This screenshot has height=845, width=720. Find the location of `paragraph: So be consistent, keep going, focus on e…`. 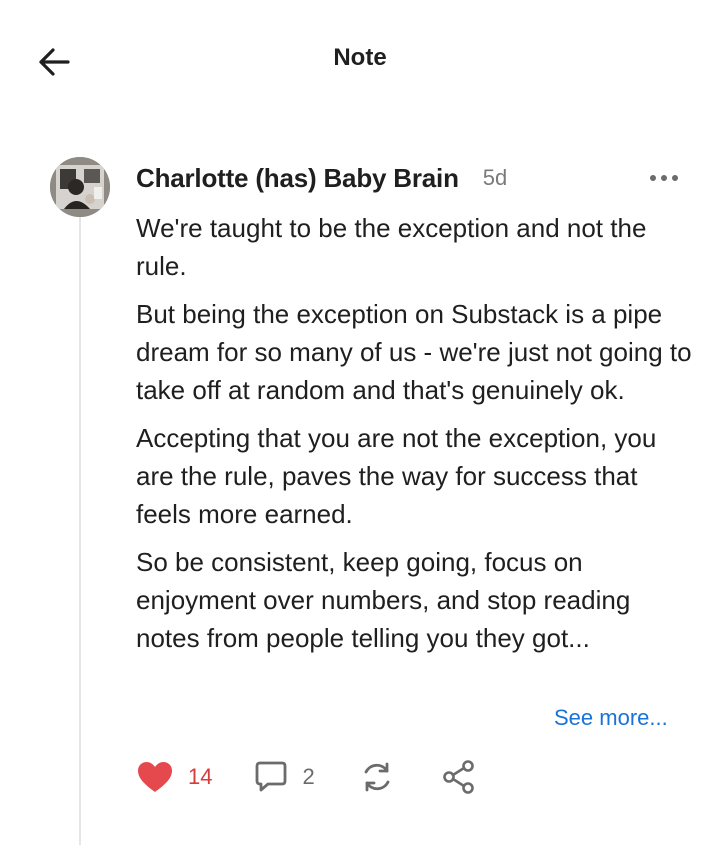

paragraph: So be consistent, keep going, focus on e… is located at coordinates (383, 600).